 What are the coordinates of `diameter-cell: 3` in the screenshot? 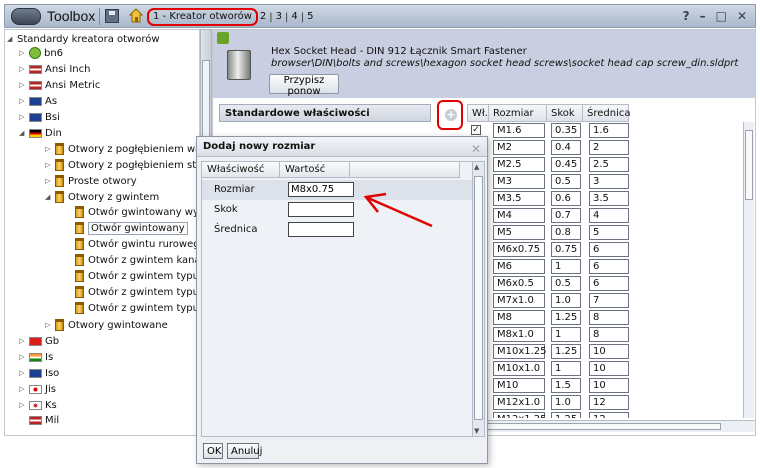 It's located at (609, 181).